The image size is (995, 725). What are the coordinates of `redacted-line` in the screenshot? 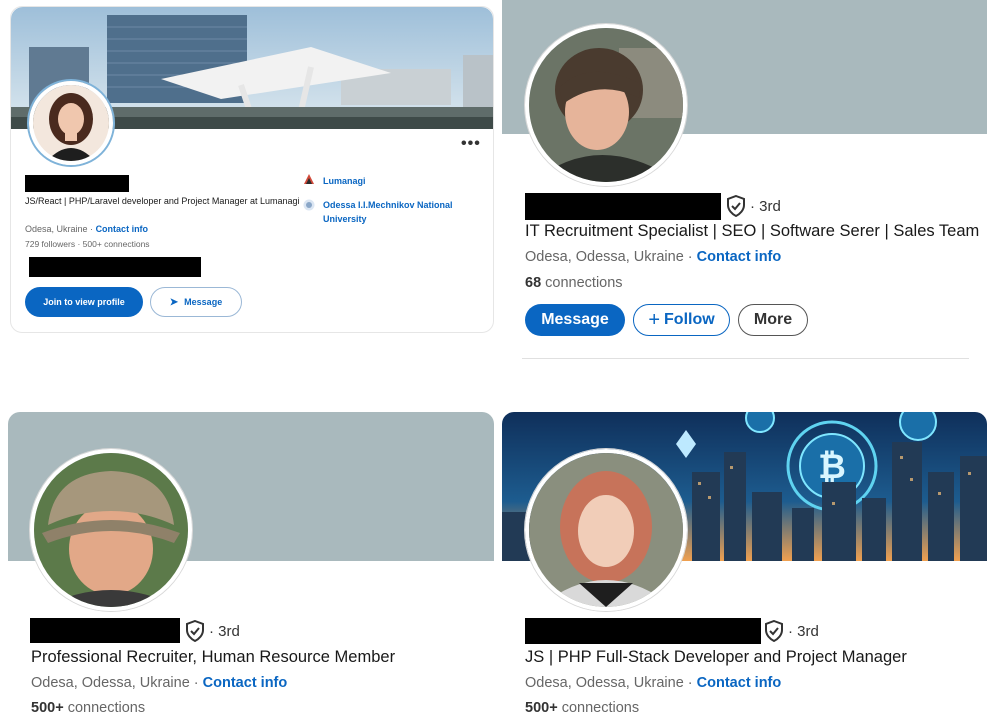 It's located at (115, 267).